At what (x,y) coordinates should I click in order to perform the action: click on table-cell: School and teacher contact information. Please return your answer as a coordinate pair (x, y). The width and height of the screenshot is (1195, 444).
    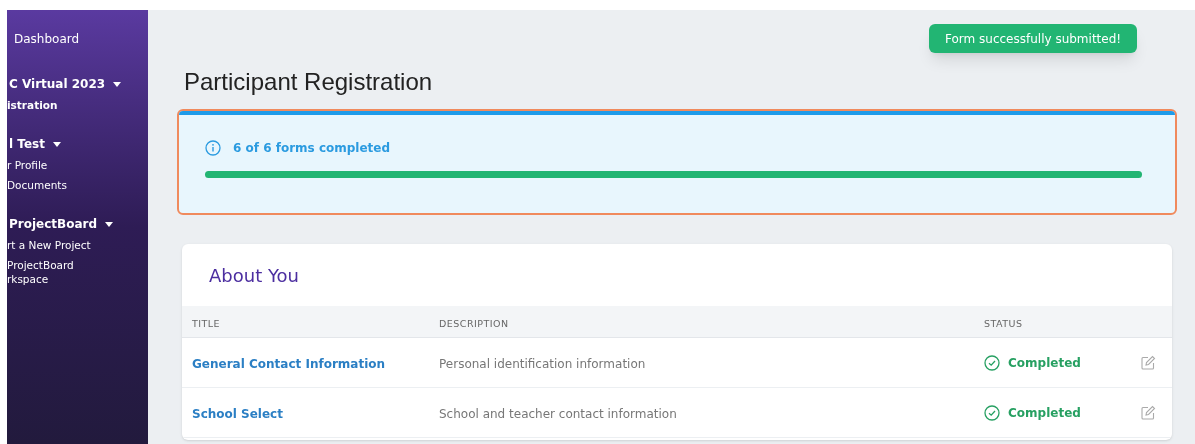
    Looking at the image, I should click on (558, 413).